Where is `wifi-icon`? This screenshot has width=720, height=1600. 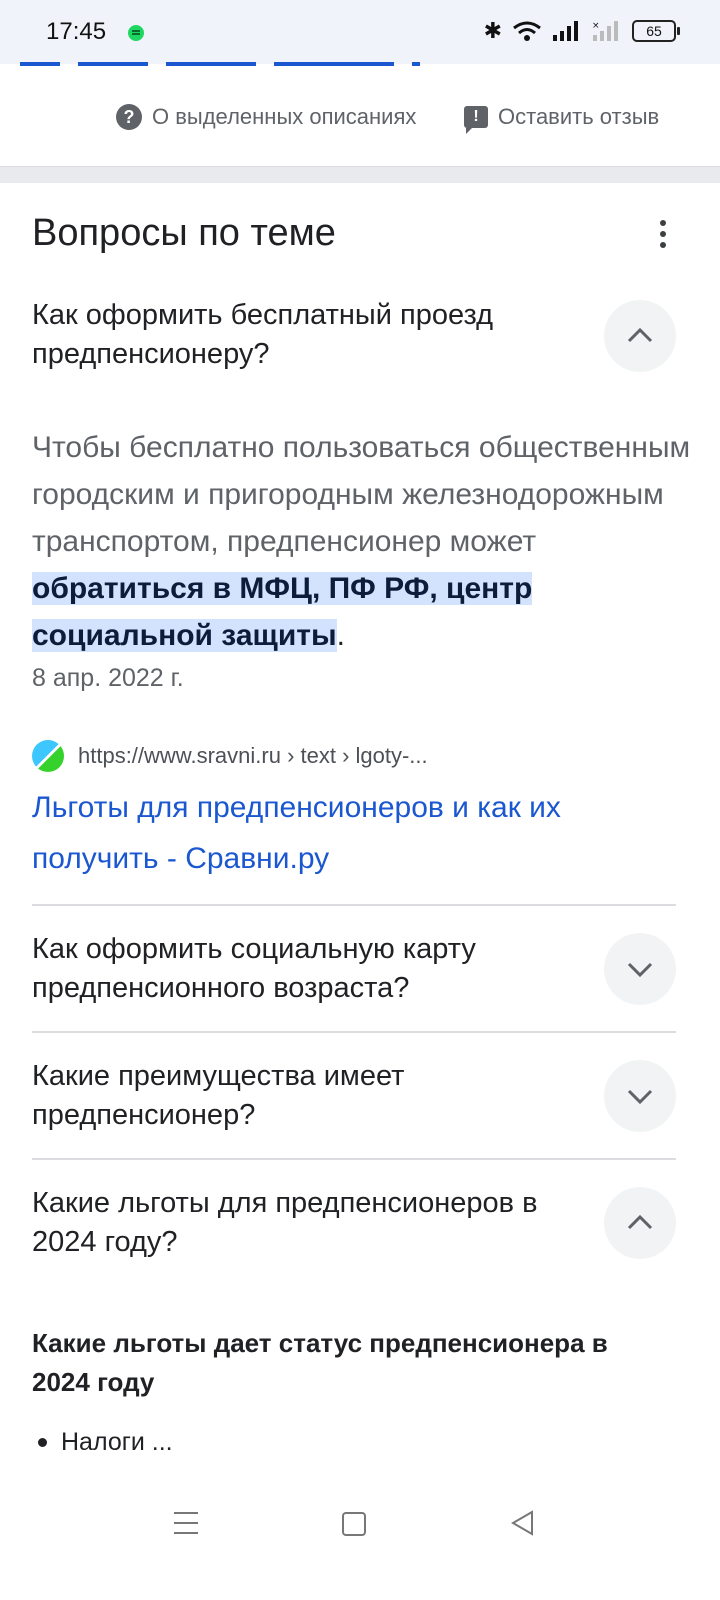
wifi-icon is located at coordinates (527, 31).